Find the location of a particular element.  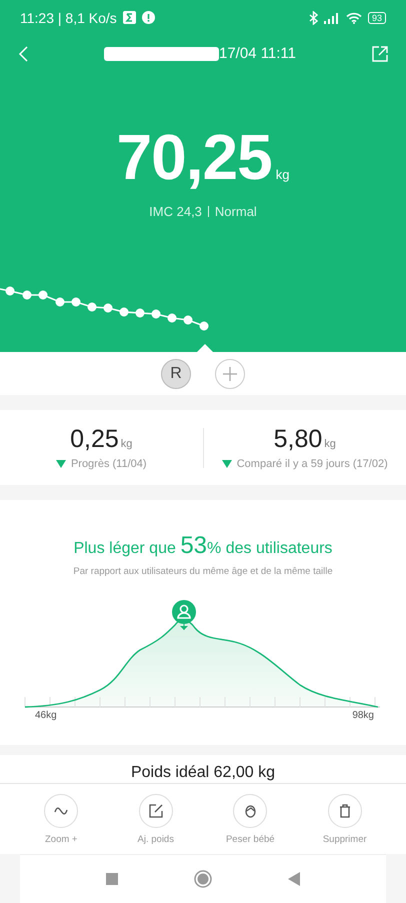

stat-value: 5,80 is located at coordinates (298, 439).